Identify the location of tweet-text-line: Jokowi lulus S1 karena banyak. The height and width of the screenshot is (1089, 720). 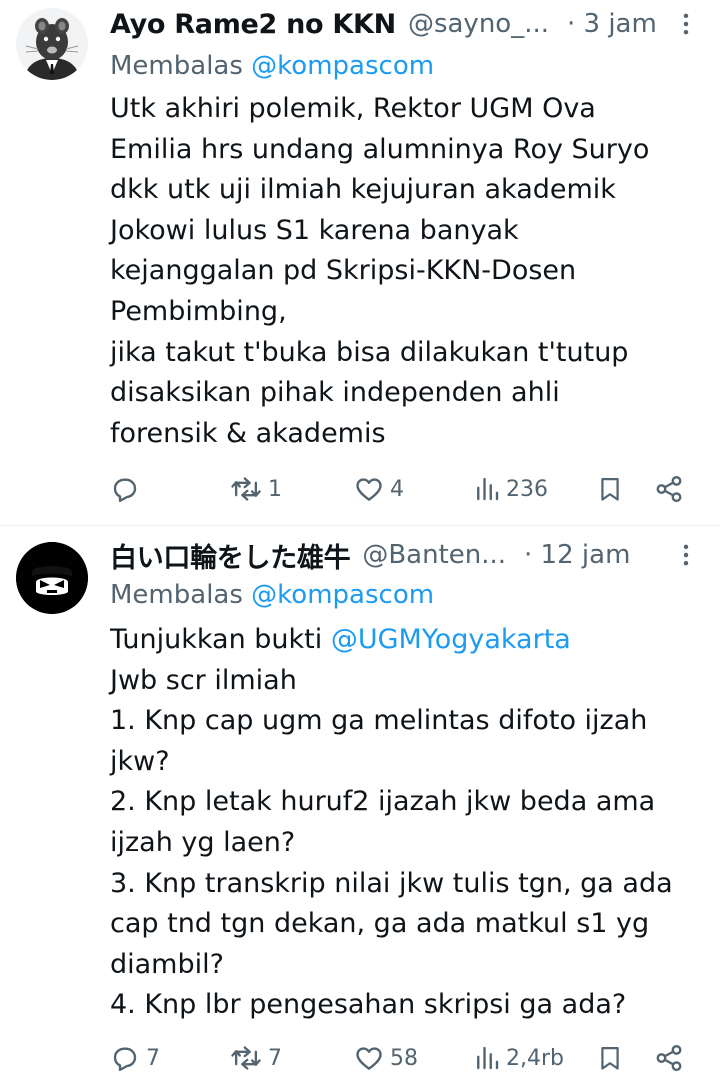
(314, 230).